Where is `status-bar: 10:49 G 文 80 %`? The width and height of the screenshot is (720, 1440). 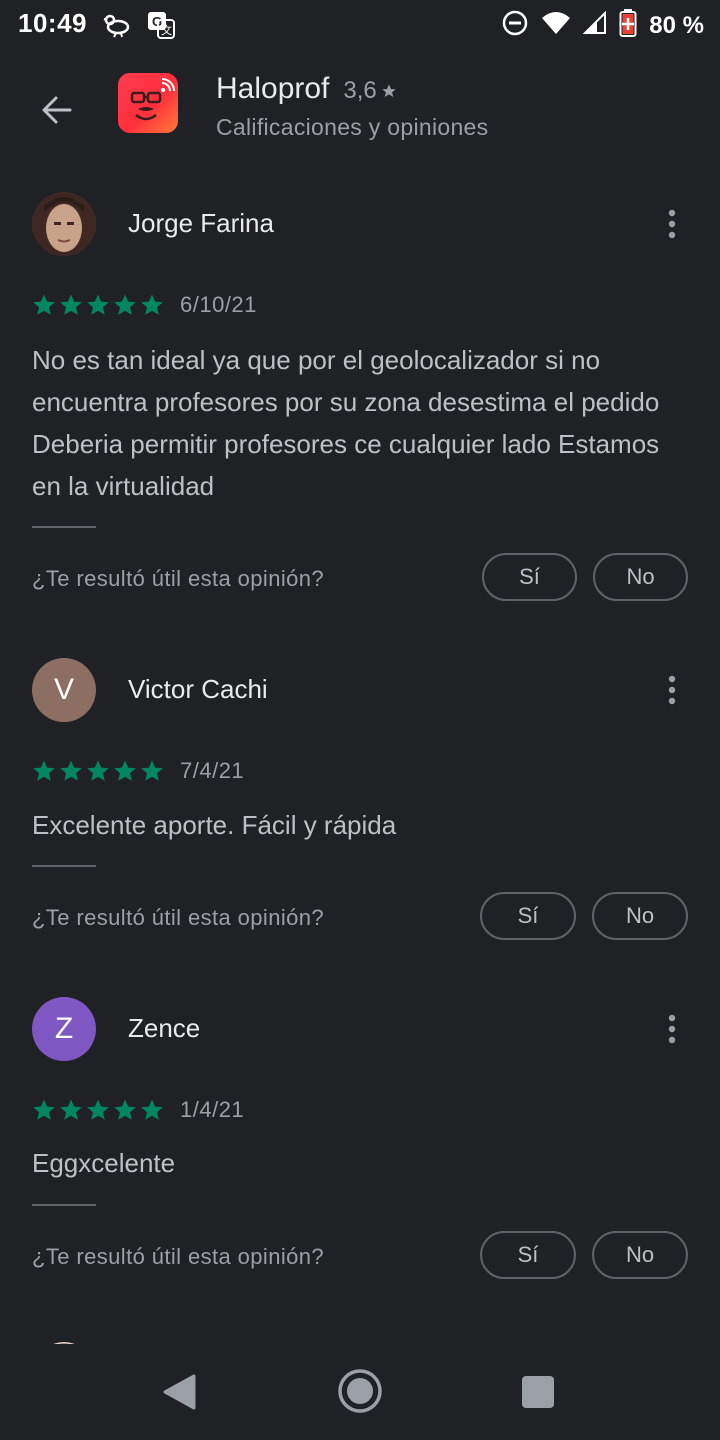
status-bar: 10:49 G 文 80 % is located at coordinates (360, 26).